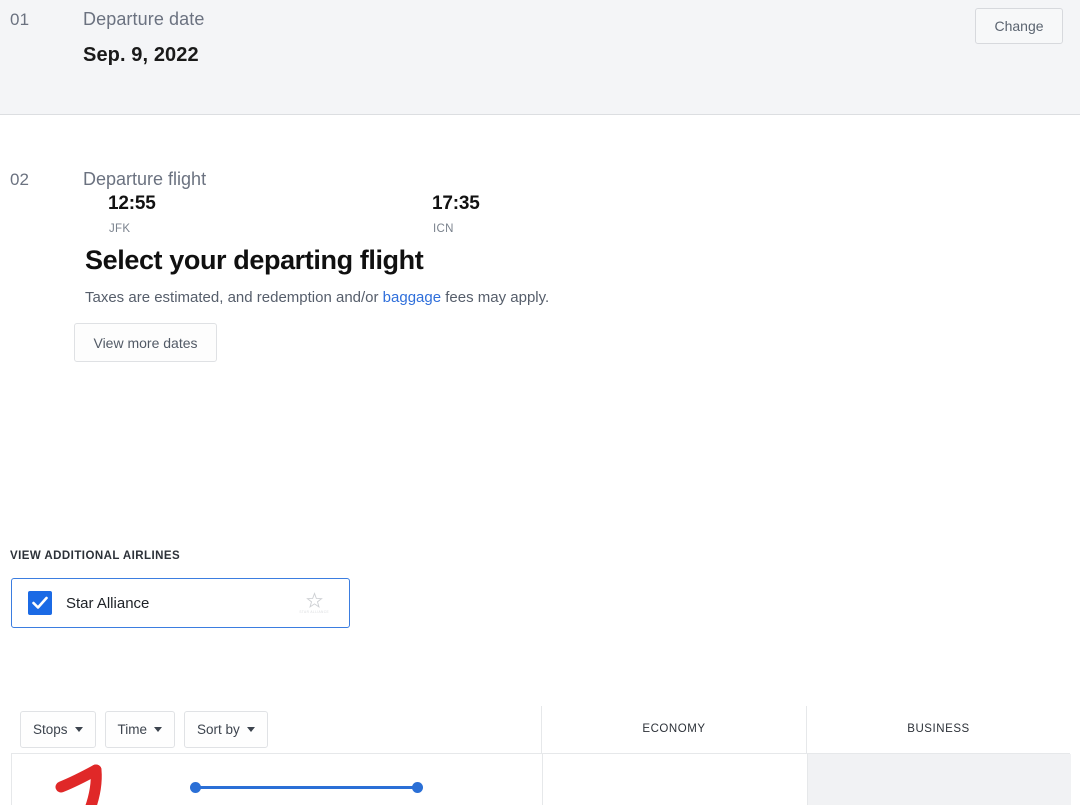  Describe the element at coordinates (145, 342) in the screenshot. I see `view-more-dates-button: View more dates` at that location.